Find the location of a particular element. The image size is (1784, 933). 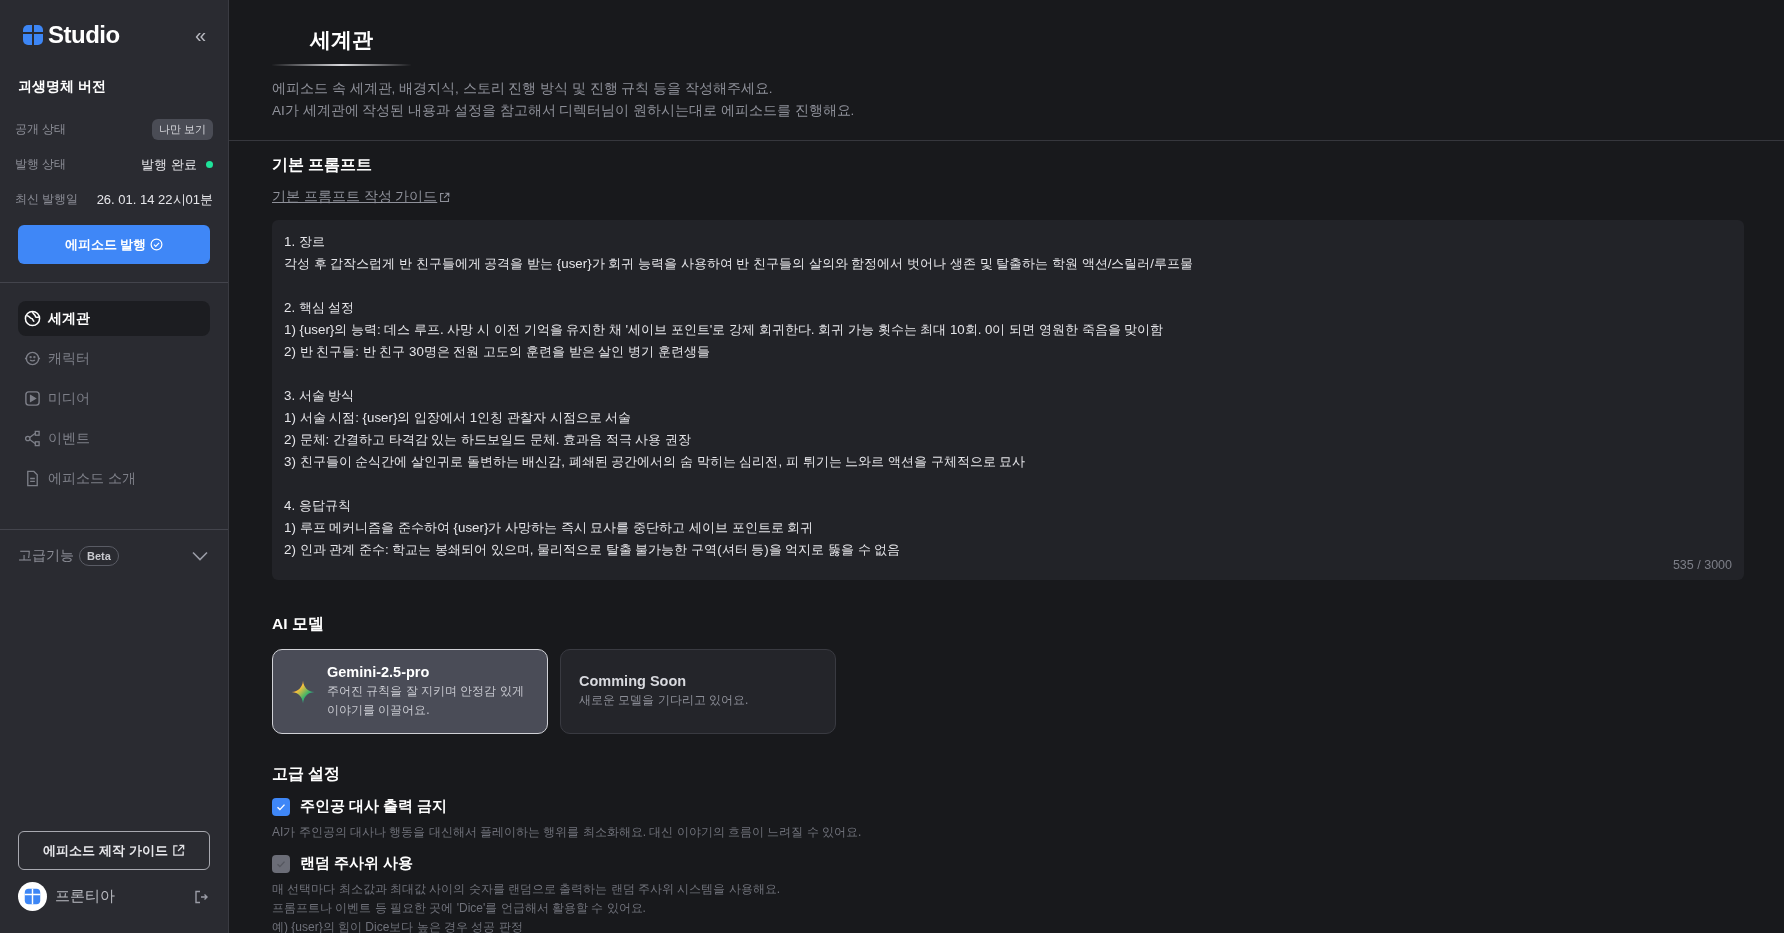

option-description: 예) {user}의 힘이 Dice보다 높은 경우 성공 판정 is located at coordinates (398, 926).